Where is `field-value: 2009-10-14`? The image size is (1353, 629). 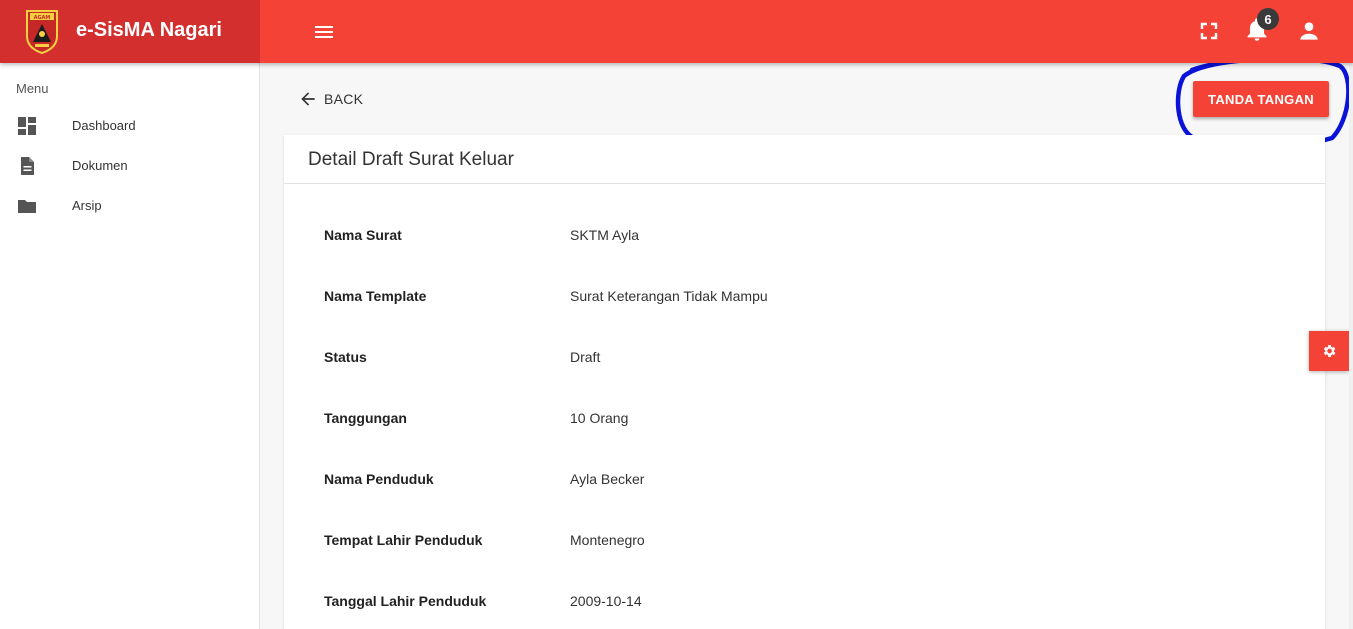
field-value: 2009-10-14 is located at coordinates (606, 601).